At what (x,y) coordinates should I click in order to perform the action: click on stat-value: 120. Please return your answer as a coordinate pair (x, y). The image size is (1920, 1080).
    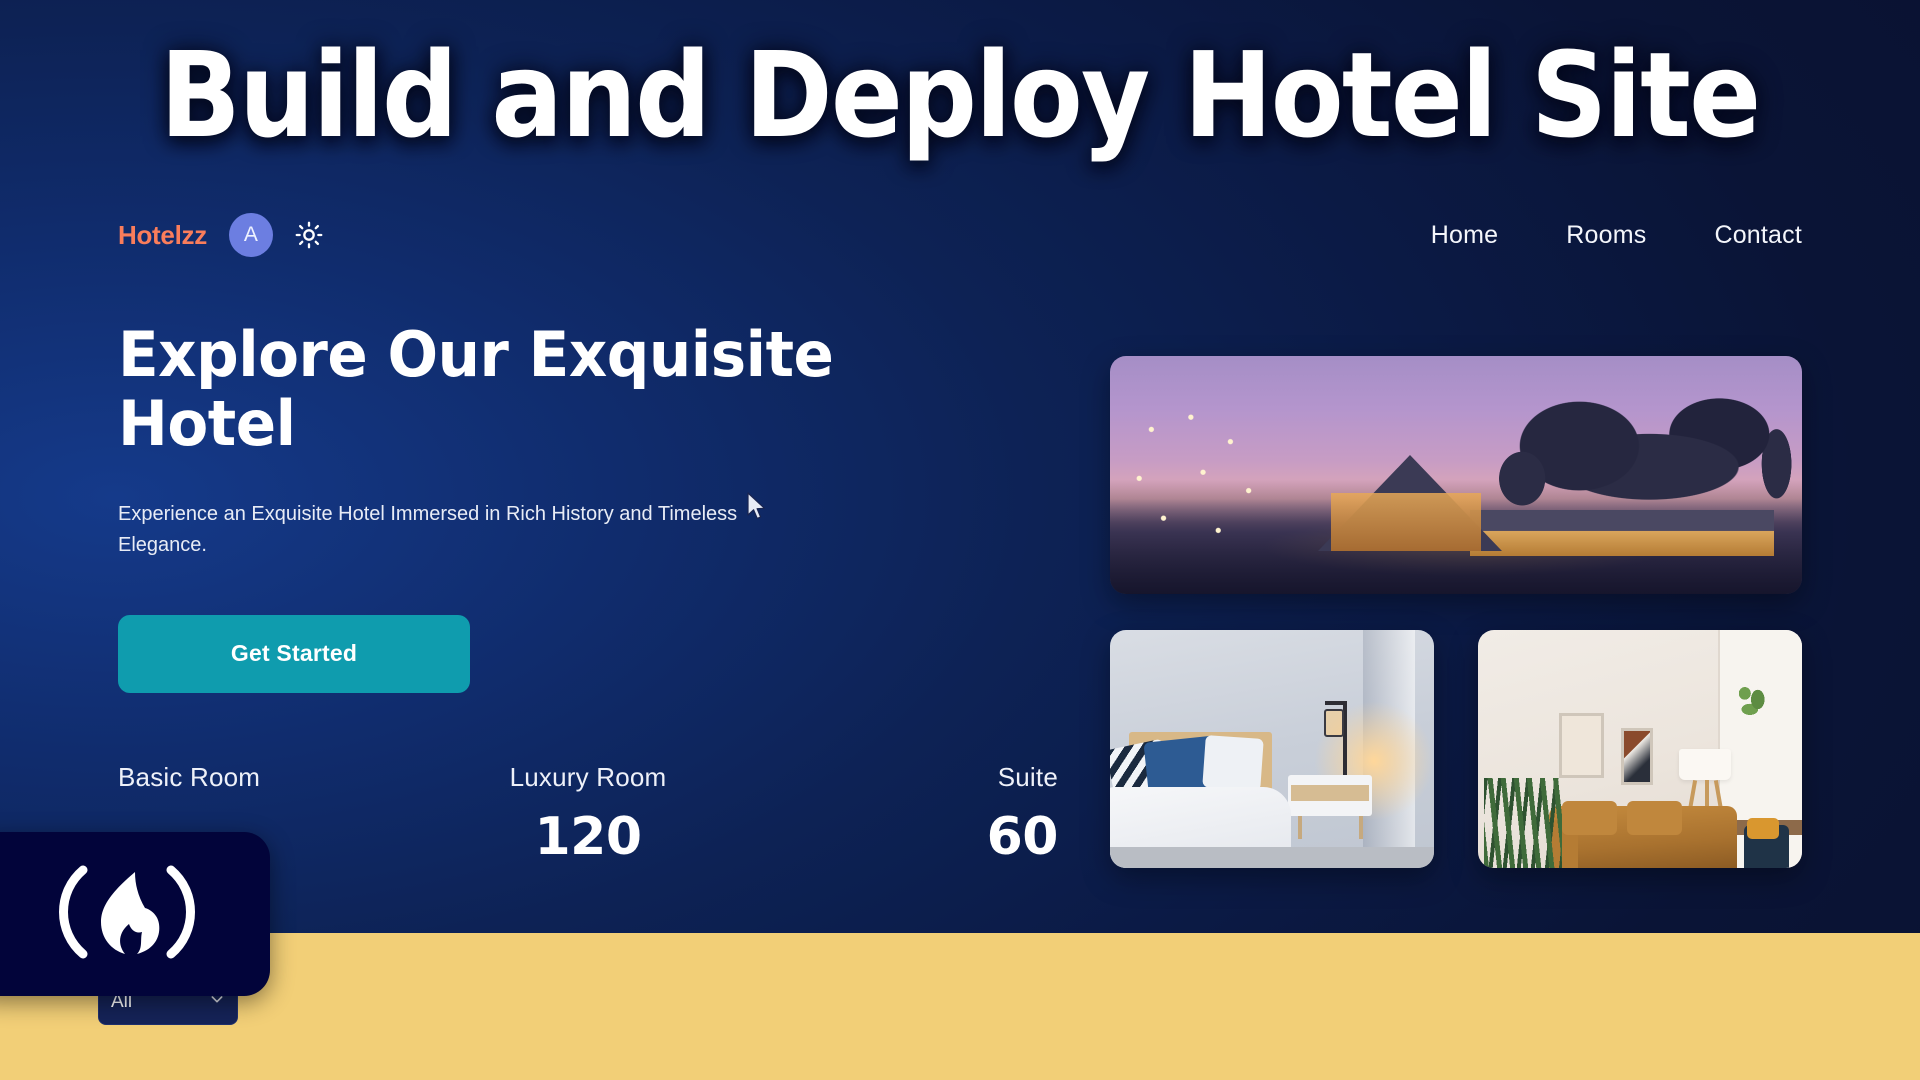
    Looking at the image, I should click on (588, 837).